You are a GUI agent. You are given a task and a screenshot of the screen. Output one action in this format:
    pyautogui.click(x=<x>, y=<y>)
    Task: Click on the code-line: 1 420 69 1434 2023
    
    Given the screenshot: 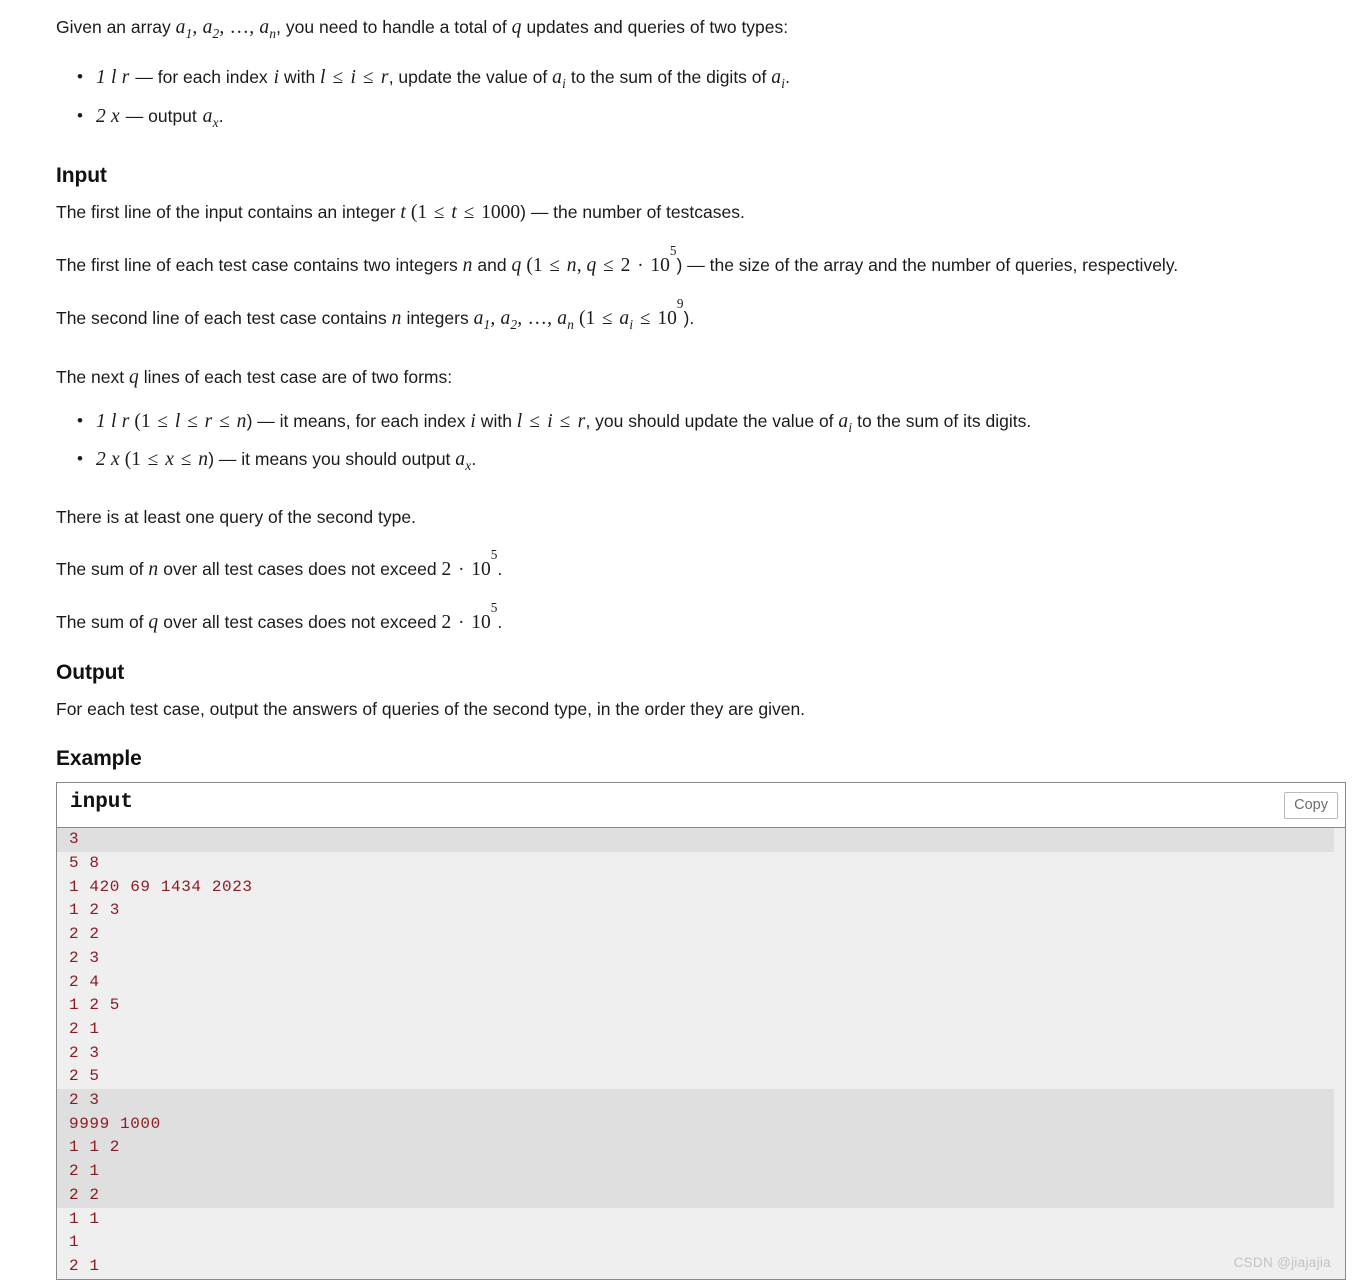 What is the action you would take?
    pyautogui.click(x=161, y=886)
    